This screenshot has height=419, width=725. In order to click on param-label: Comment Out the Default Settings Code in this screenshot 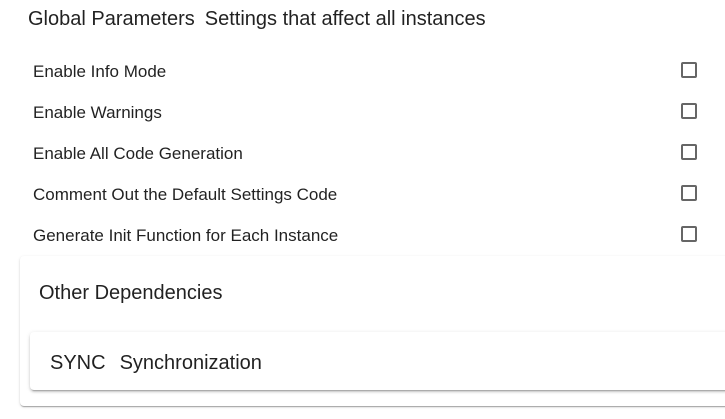, I will do `click(185, 194)`.